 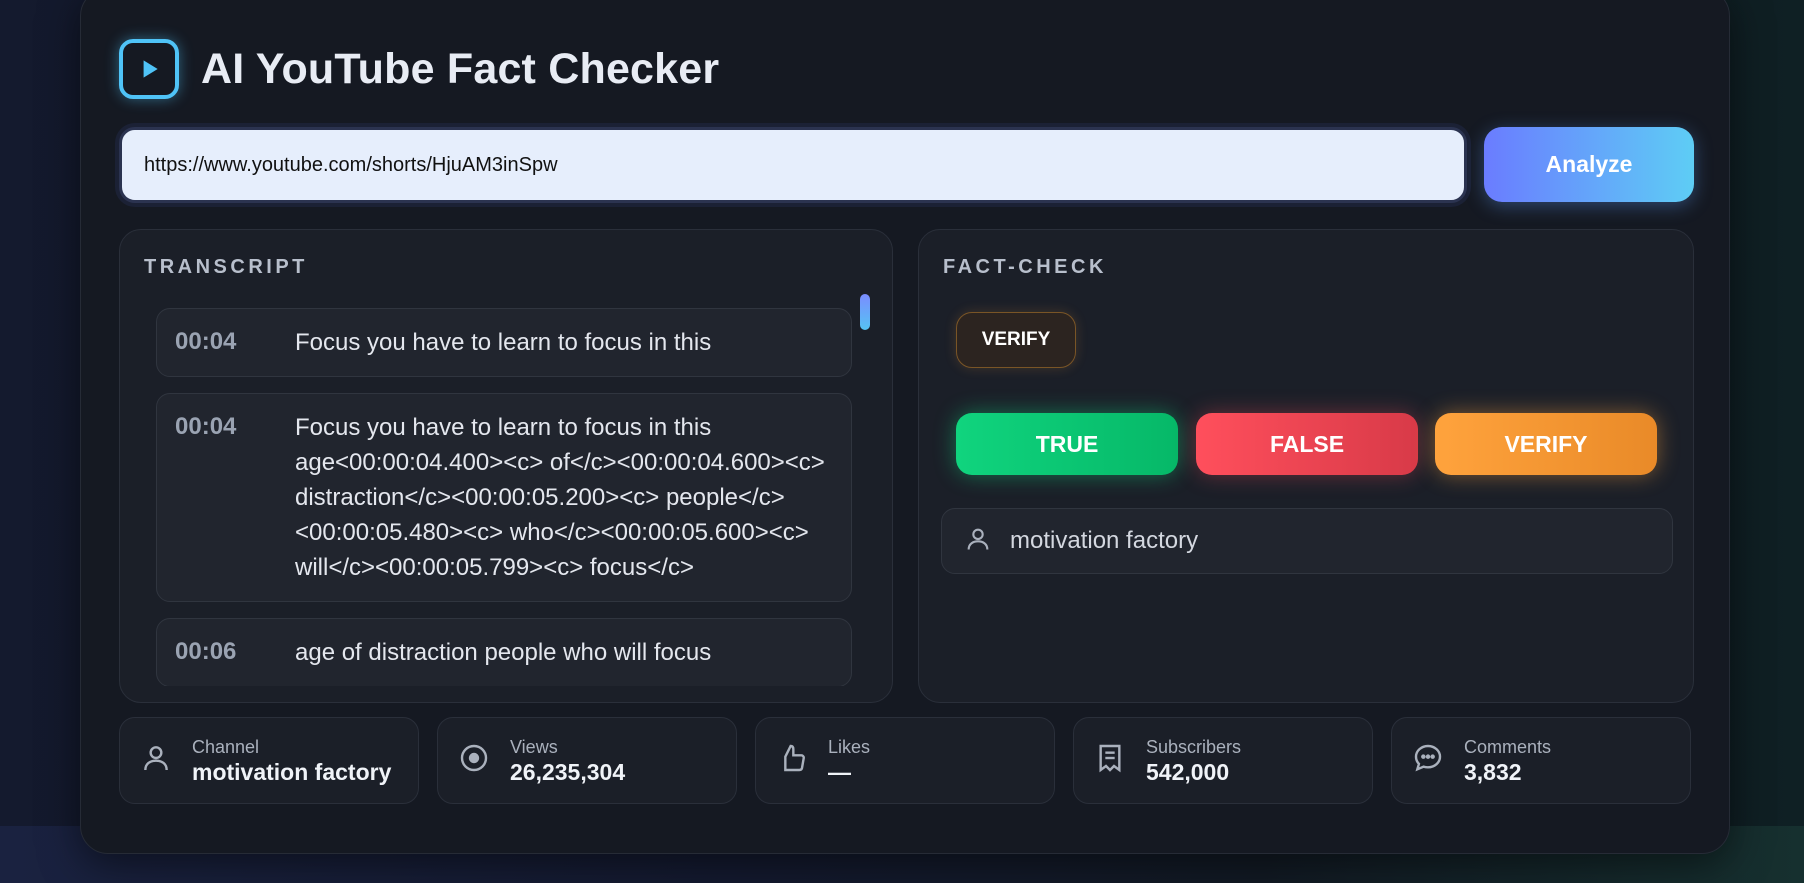 What do you see at coordinates (534, 746) in the screenshot?
I see `stat-label: Views` at bounding box center [534, 746].